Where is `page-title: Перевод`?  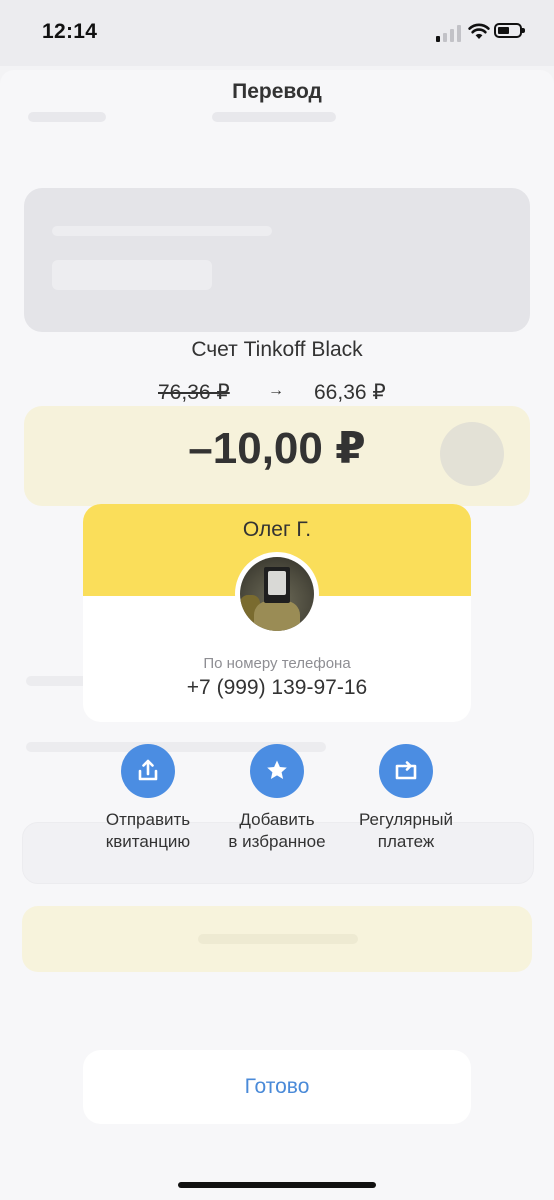 page-title: Перевод is located at coordinates (277, 91).